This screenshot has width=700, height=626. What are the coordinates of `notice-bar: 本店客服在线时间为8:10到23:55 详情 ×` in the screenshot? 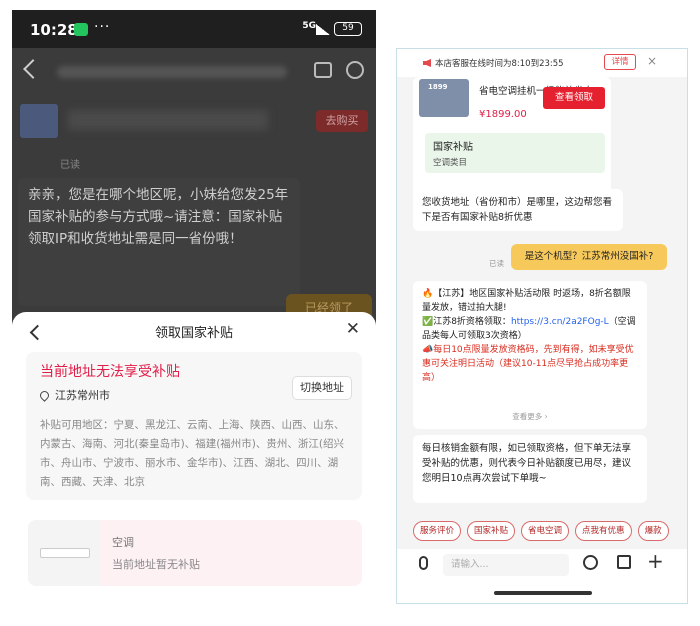 It's located at (542, 63).